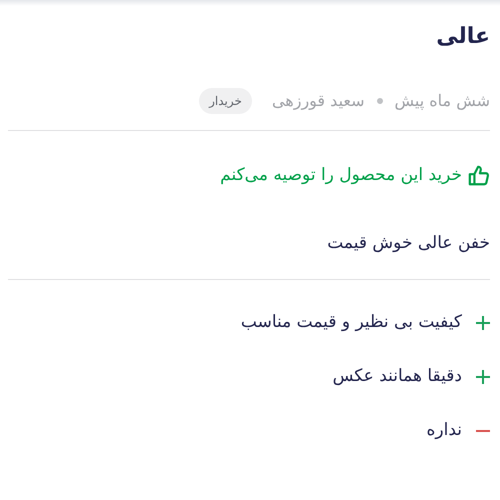 The height and width of the screenshot is (500, 500). What do you see at coordinates (479, 176) in the screenshot?
I see `thumbs-up-icon` at bounding box center [479, 176].